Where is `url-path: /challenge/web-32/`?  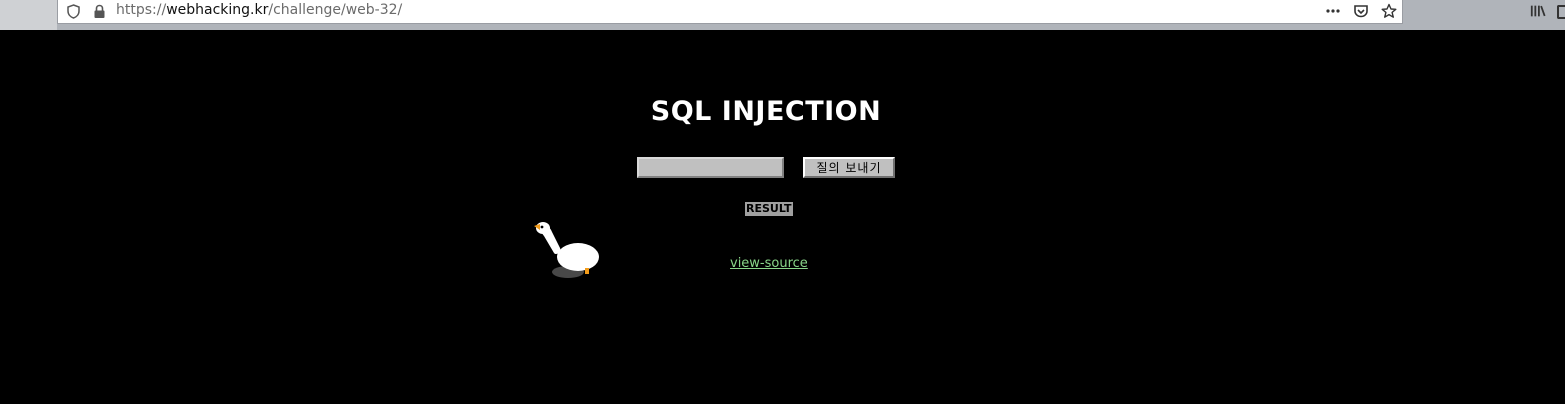
url-path: /challenge/web-32/ is located at coordinates (335, 10).